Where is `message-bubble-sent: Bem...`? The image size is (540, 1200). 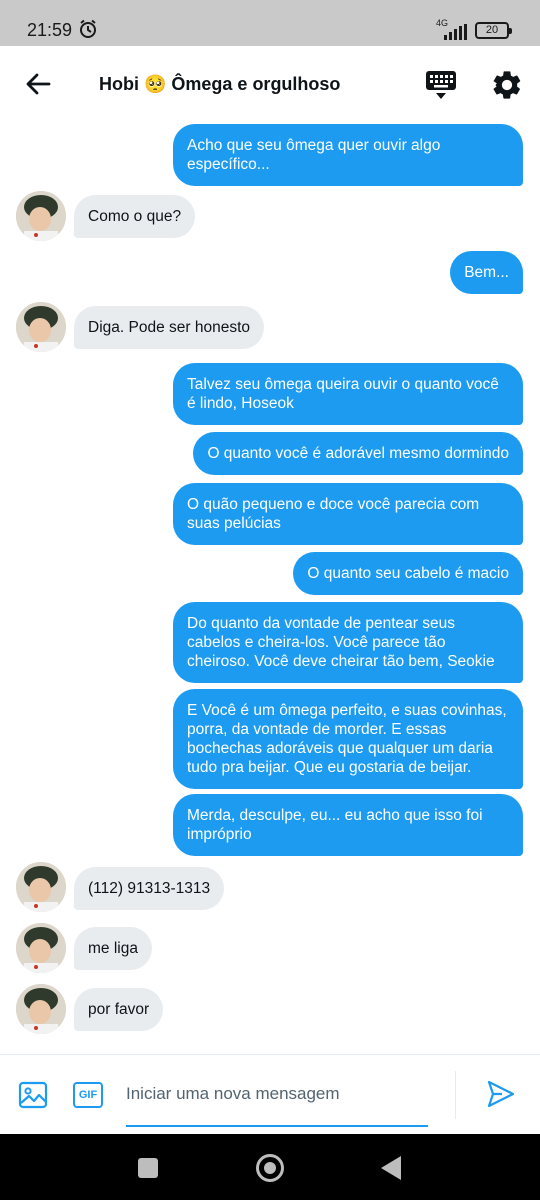 message-bubble-sent: Bem... is located at coordinates (486, 272).